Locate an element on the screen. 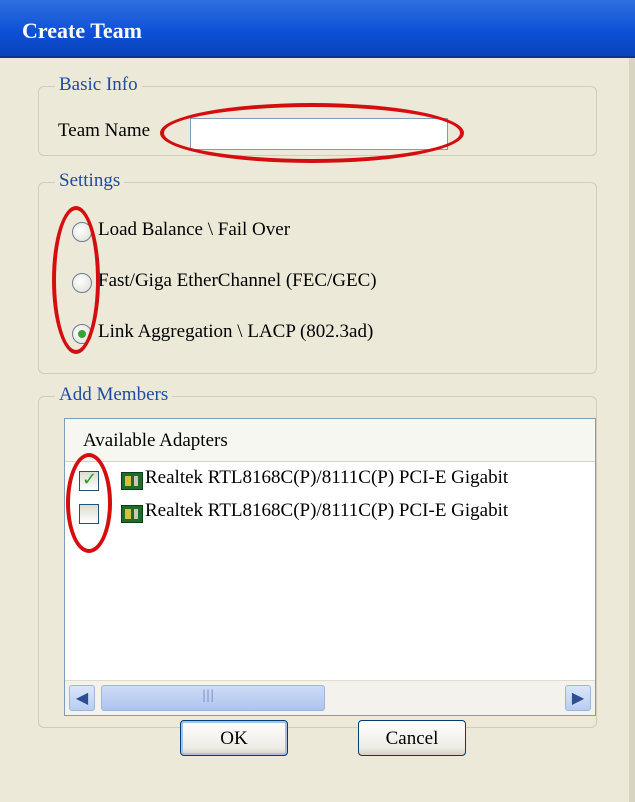 This screenshot has width=635, height=802. ok-button: OK is located at coordinates (234, 738).